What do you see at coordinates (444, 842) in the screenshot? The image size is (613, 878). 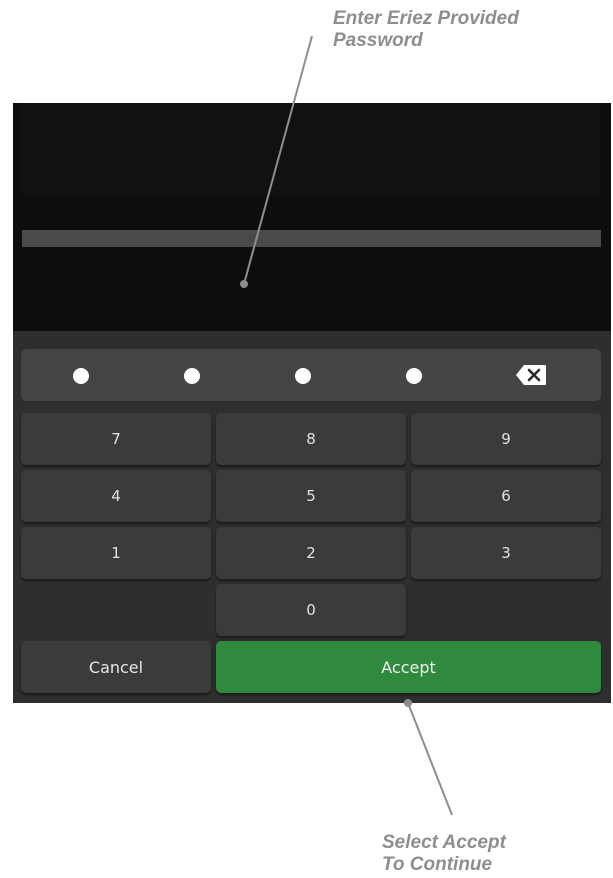 I see `accept-callout-line1: Select Accept` at bounding box center [444, 842].